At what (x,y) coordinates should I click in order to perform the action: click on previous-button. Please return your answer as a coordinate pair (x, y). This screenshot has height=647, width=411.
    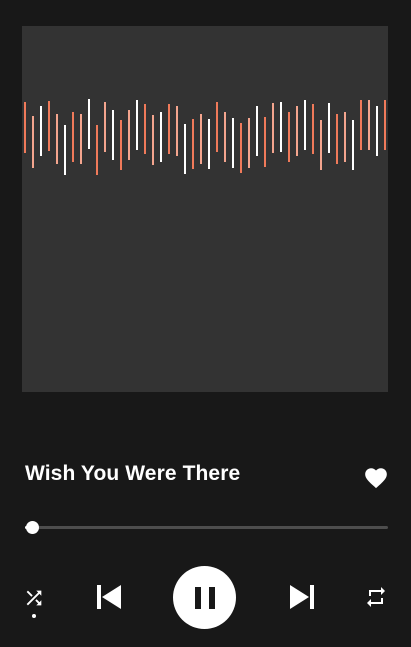
    Looking at the image, I should click on (109, 597).